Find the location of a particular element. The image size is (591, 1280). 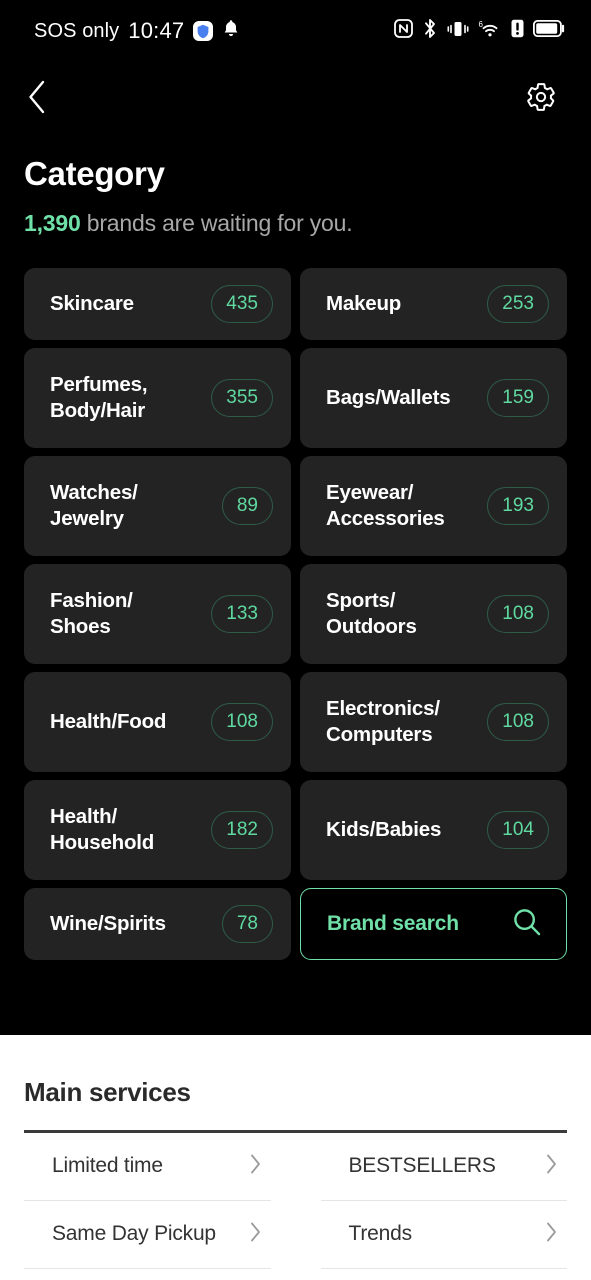

service-label: Same Day Pickup is located at coordinates (134, 1234).